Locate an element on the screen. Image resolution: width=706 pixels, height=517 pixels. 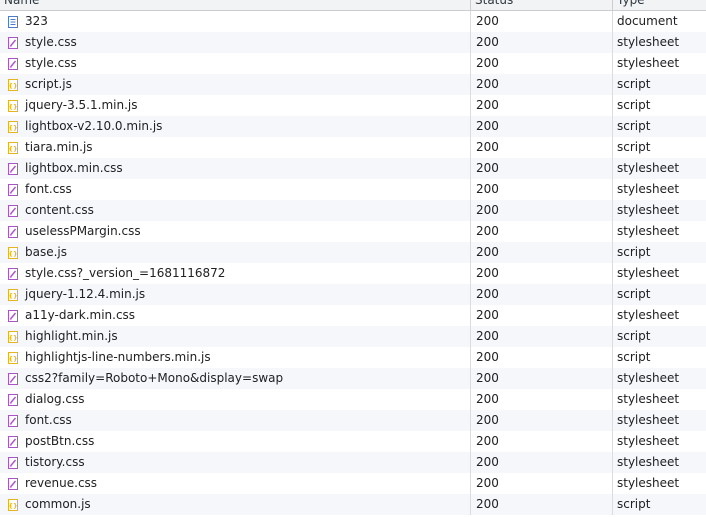
file-name: revenue.css is located at coordinates (61, 483).